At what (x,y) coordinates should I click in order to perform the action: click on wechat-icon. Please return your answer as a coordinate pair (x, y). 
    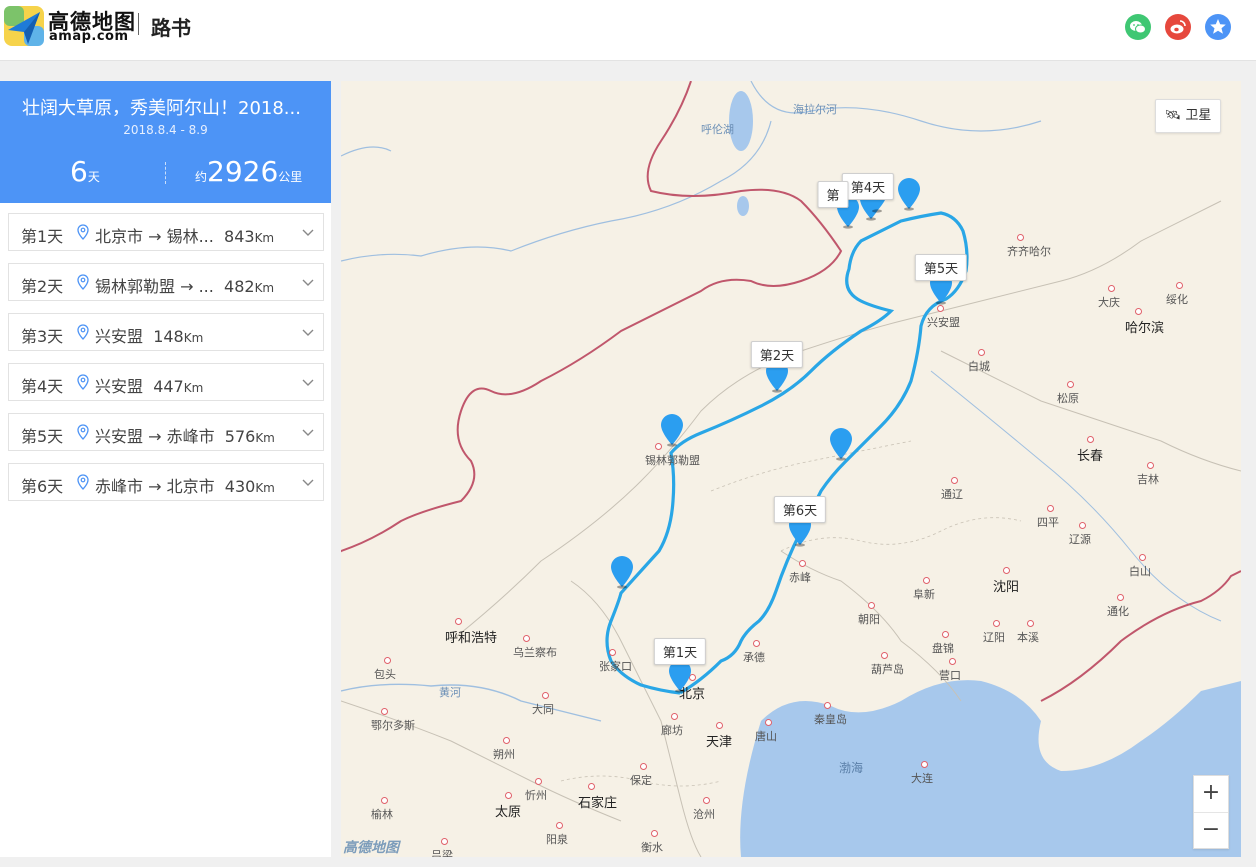
    Looking at the image, I should click on (1138, 27).